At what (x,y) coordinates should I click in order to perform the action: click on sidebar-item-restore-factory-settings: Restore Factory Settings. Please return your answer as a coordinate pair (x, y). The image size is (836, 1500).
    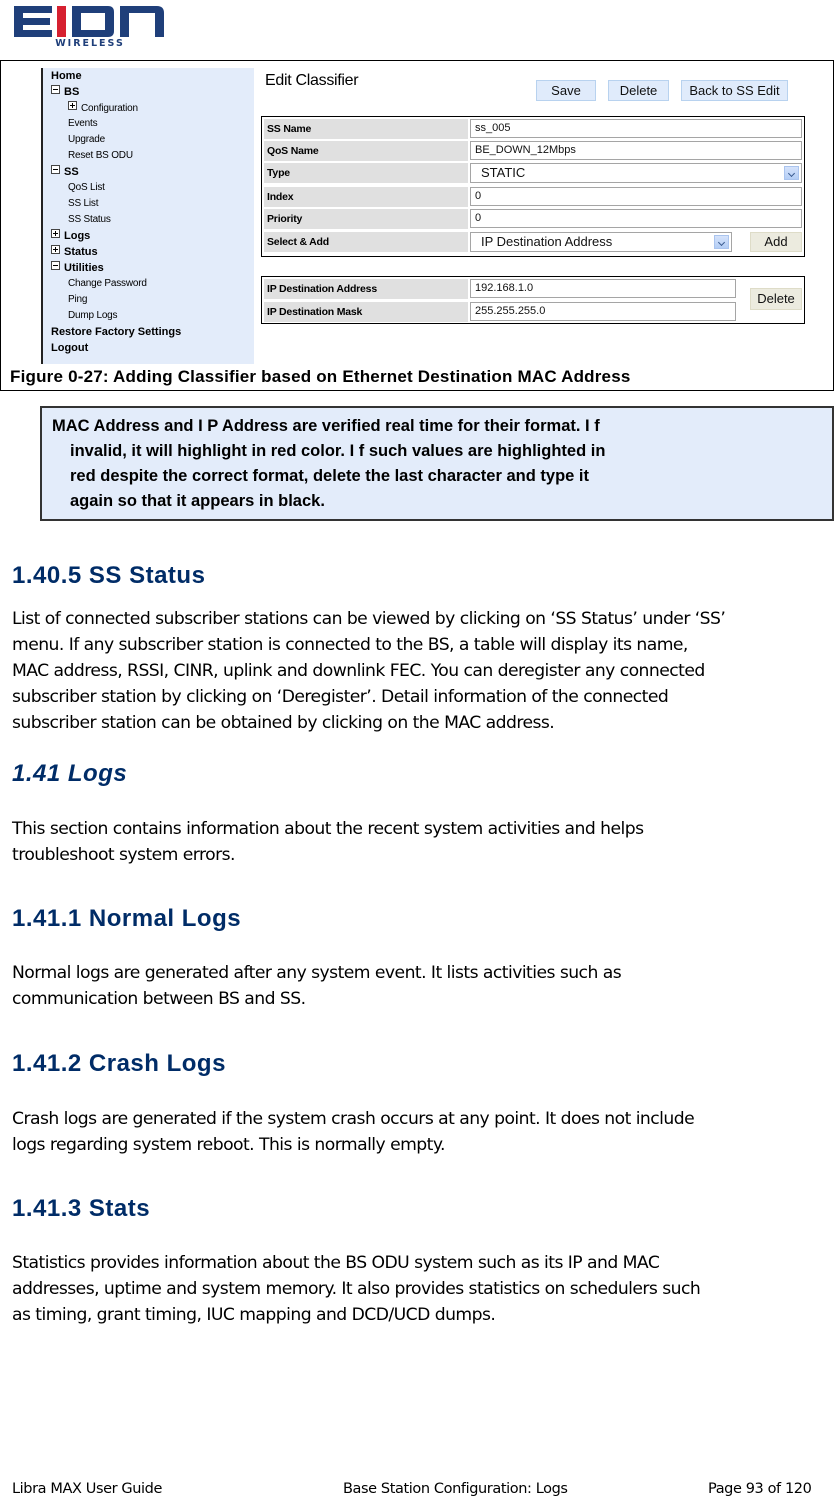
    Looking at the image, I should click on (116, 332).